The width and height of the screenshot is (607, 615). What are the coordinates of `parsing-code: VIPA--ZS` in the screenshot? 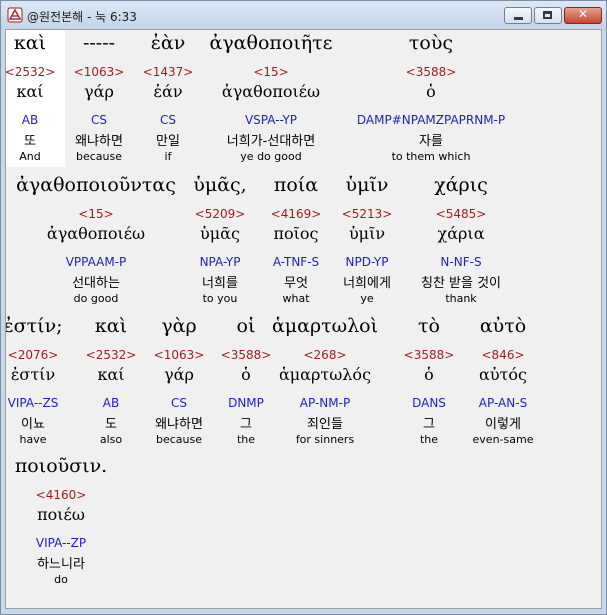 It's located at (33, 403).